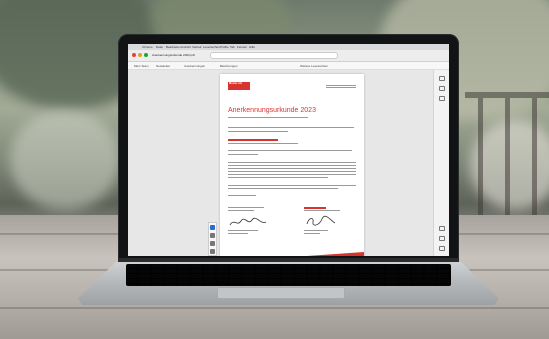 The image size is (549, 339). What do you see at coordinates (212, 235) in the screenshot?
I see `zoom-icon` at bounding box center [212, 235].